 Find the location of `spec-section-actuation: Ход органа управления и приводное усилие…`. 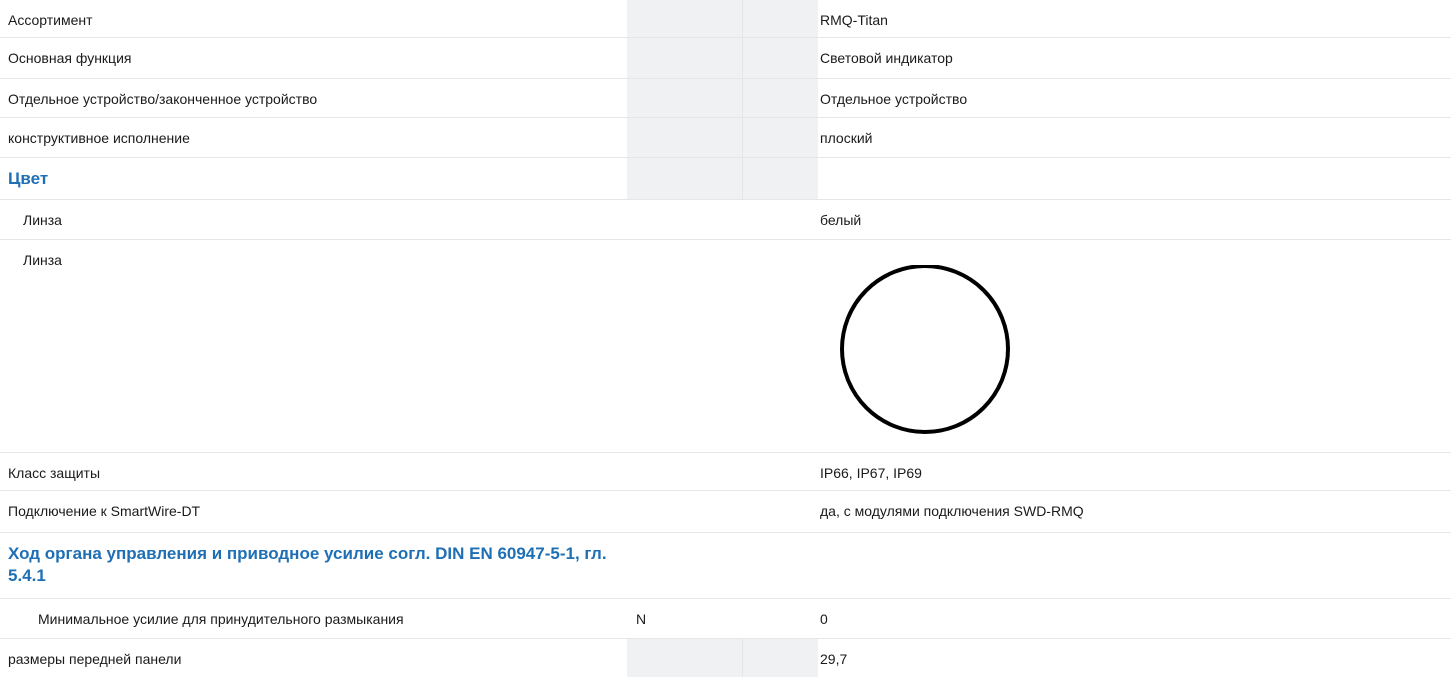

spec-section-actuation: Ход органа управления и приводное усилие… is located at coordinates (725, 565).